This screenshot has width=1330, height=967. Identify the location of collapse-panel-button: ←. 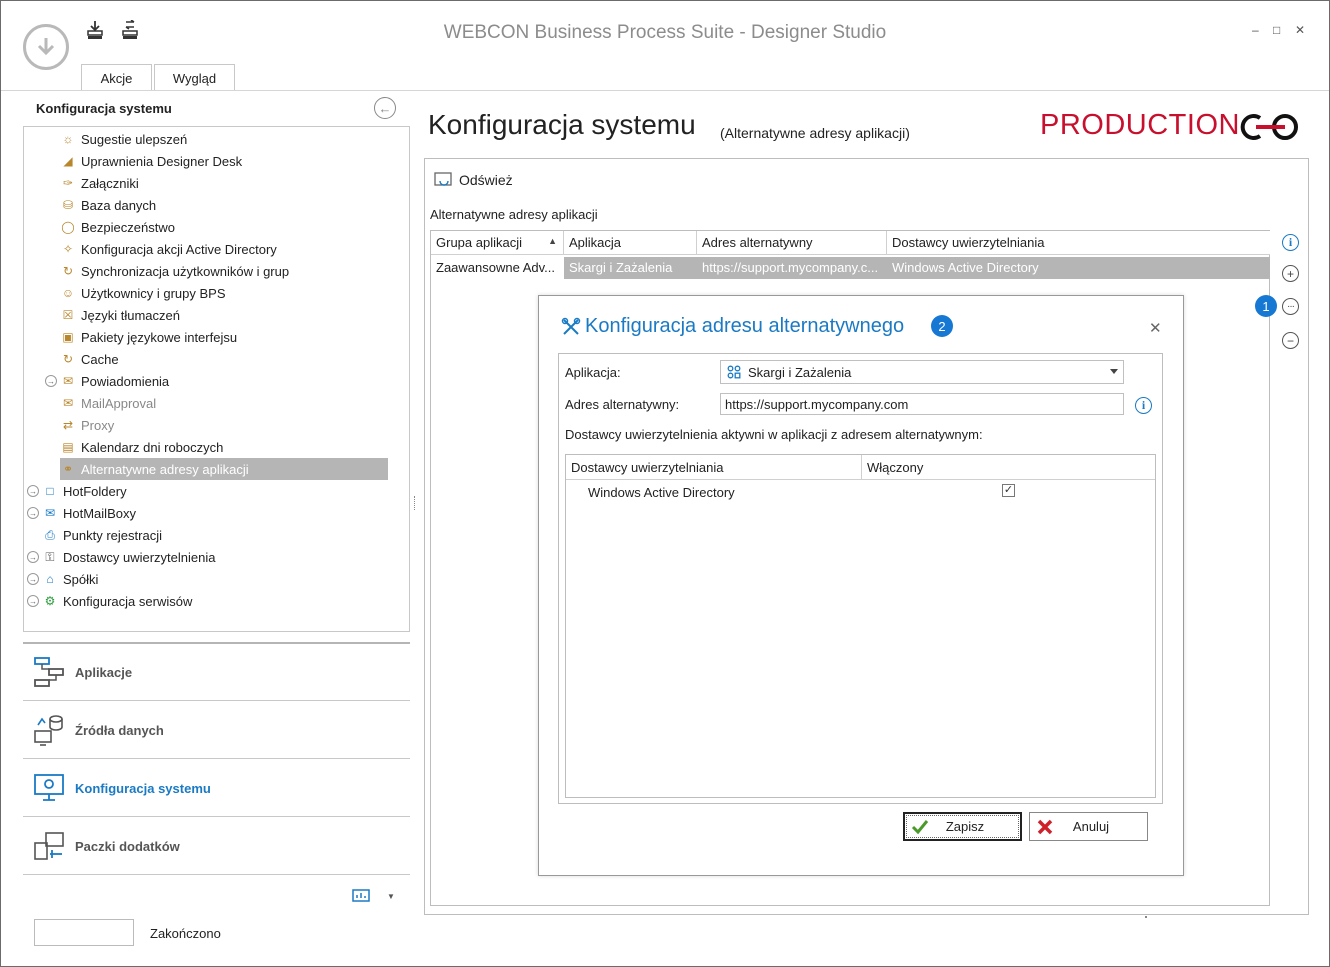
(385, 108).